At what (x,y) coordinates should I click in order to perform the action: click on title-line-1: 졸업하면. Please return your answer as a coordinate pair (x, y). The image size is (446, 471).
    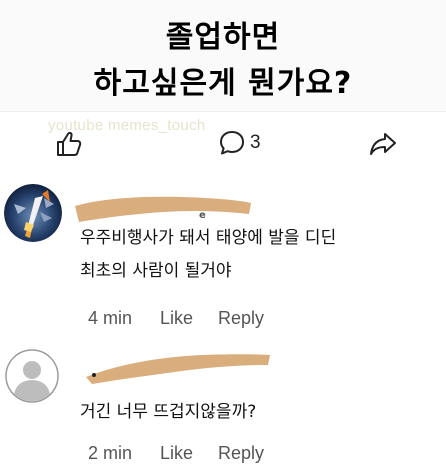
    Looking at the image, I should click on (223, 37).